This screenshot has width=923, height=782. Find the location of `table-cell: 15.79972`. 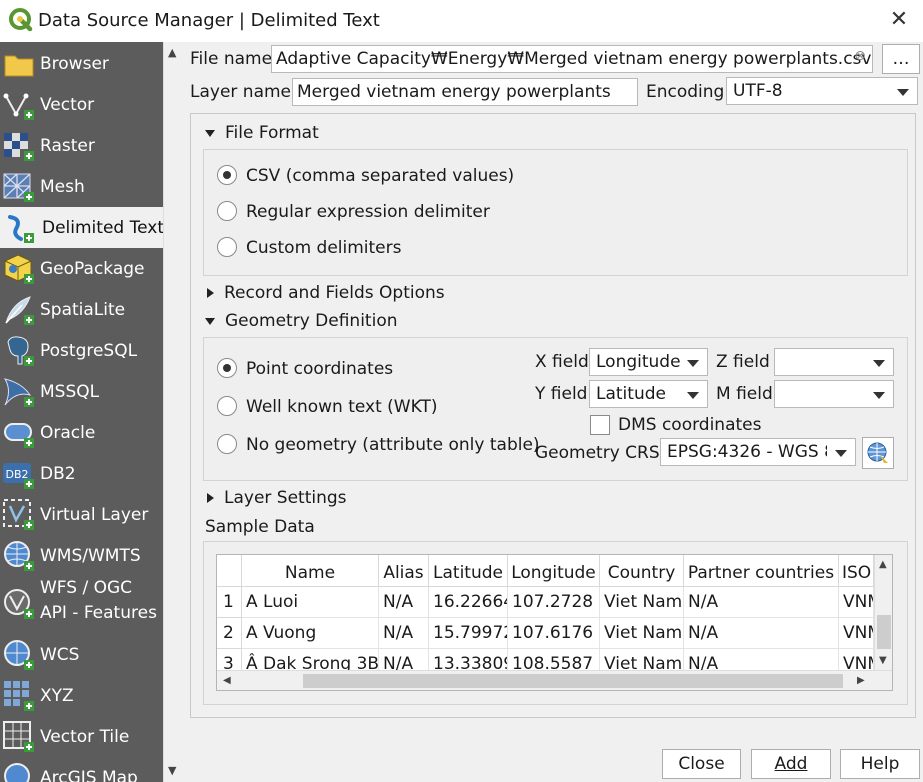

table-cell: 15.79972 is located at coordinates (468, 633).